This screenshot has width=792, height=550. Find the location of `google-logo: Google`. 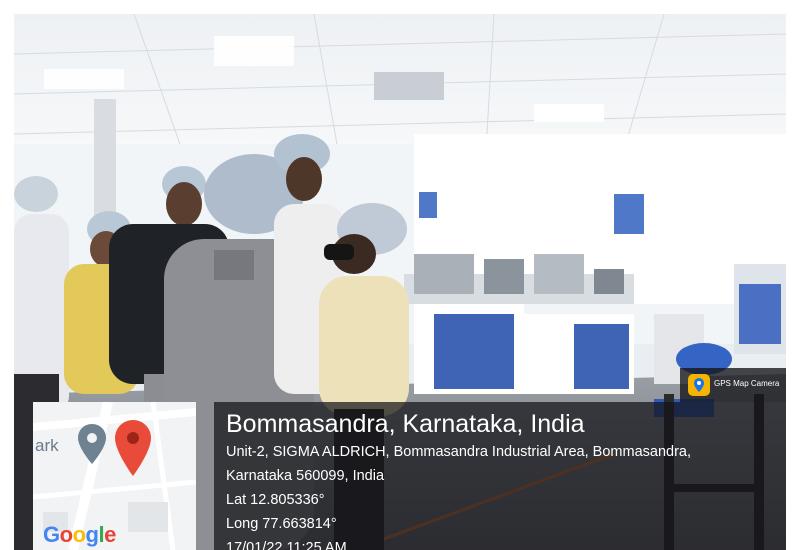

google-logo: Google is located at coordinates (79, 535).